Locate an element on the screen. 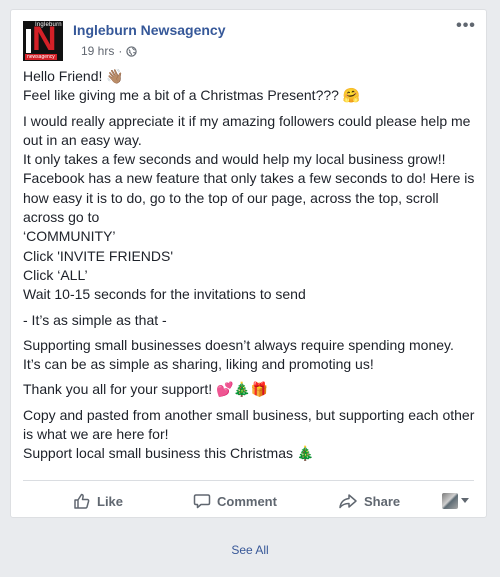 This screenshot has height=577, width=500. share-label: Share is located at coordinates (382, 501).